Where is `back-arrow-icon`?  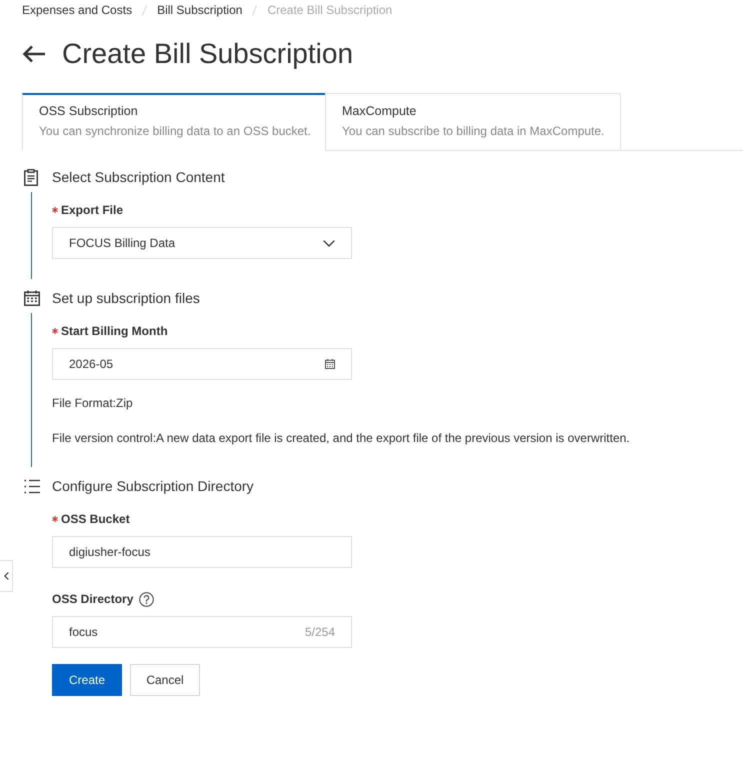
back-arrow-icon is located at coordinates (34, 54).